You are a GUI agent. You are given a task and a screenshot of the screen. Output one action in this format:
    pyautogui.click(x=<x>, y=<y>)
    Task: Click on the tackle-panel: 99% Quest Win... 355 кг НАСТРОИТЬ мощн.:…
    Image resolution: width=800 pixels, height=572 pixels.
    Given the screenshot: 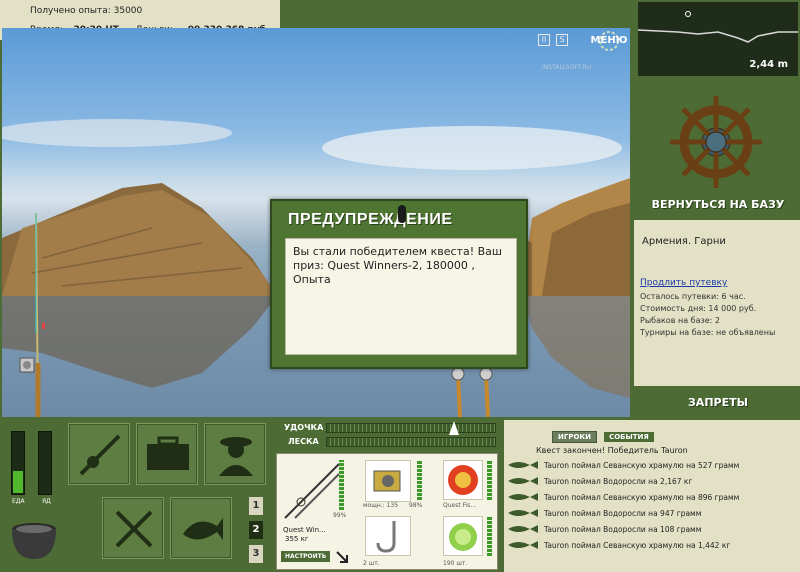 What is the action you would take?
    pyautogui.click(x=387, y=511)
    